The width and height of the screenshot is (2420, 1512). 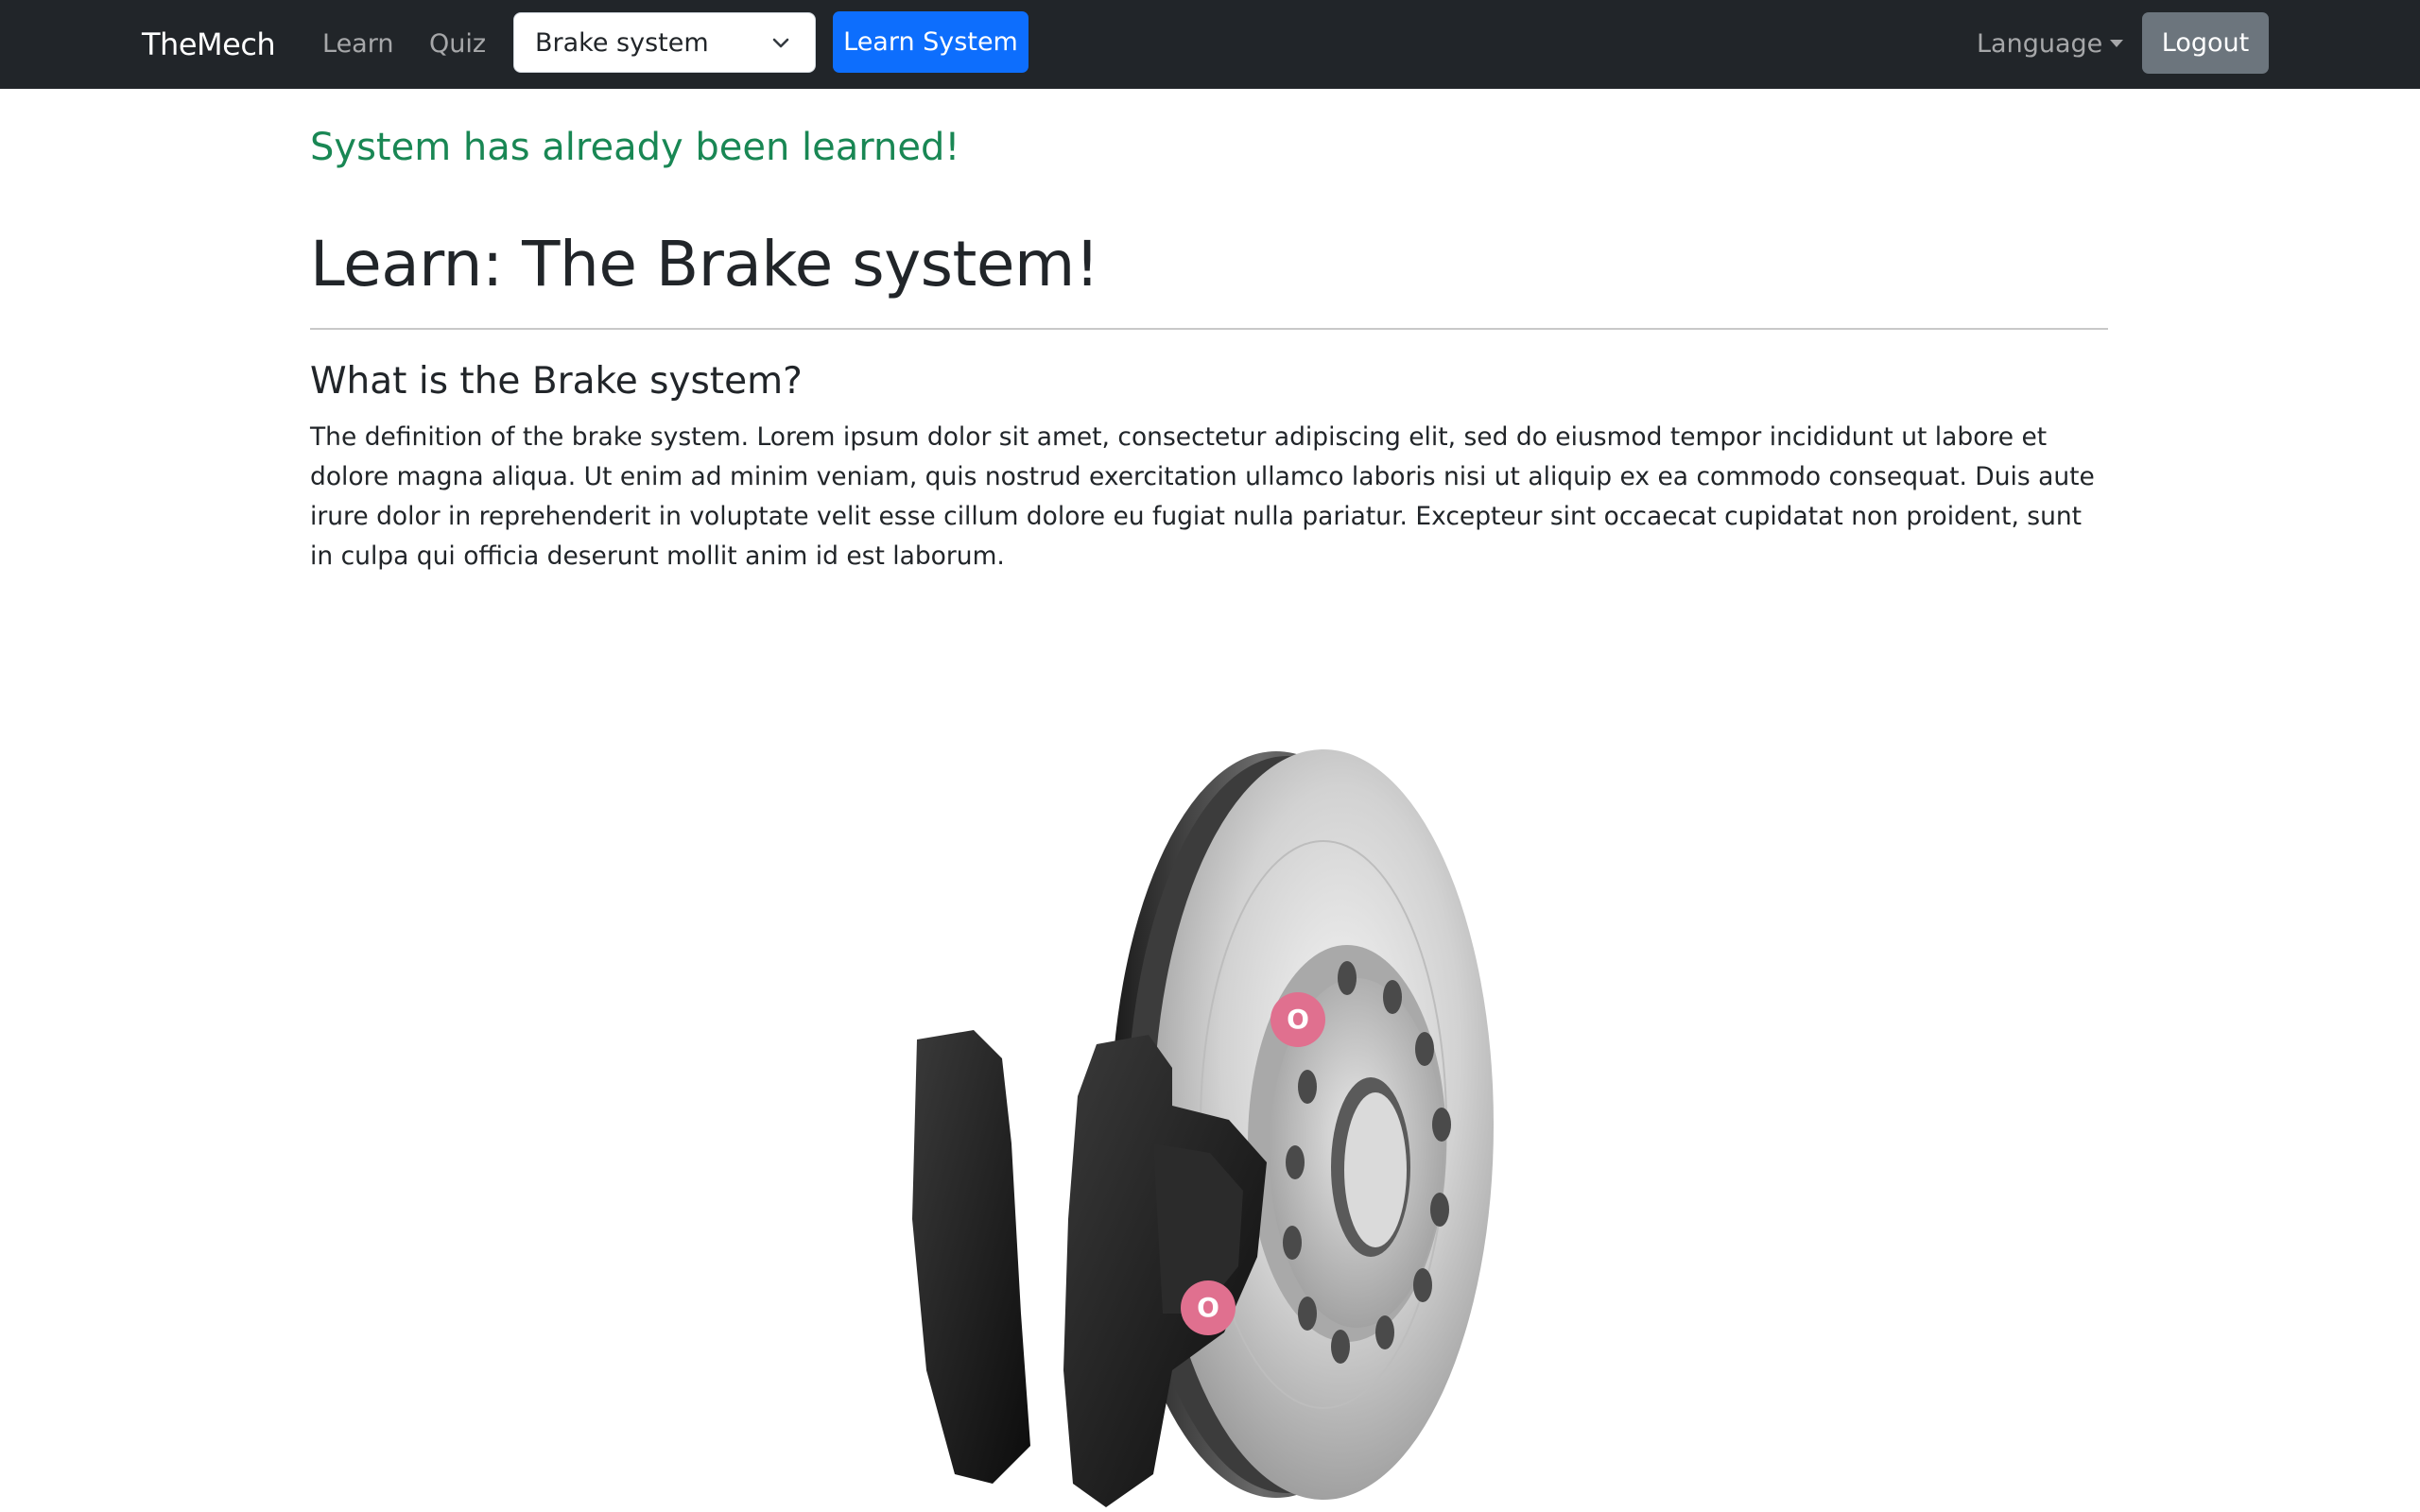 I want to click on language-dropdown-toggle: Language, so click(x=2050, y=44).